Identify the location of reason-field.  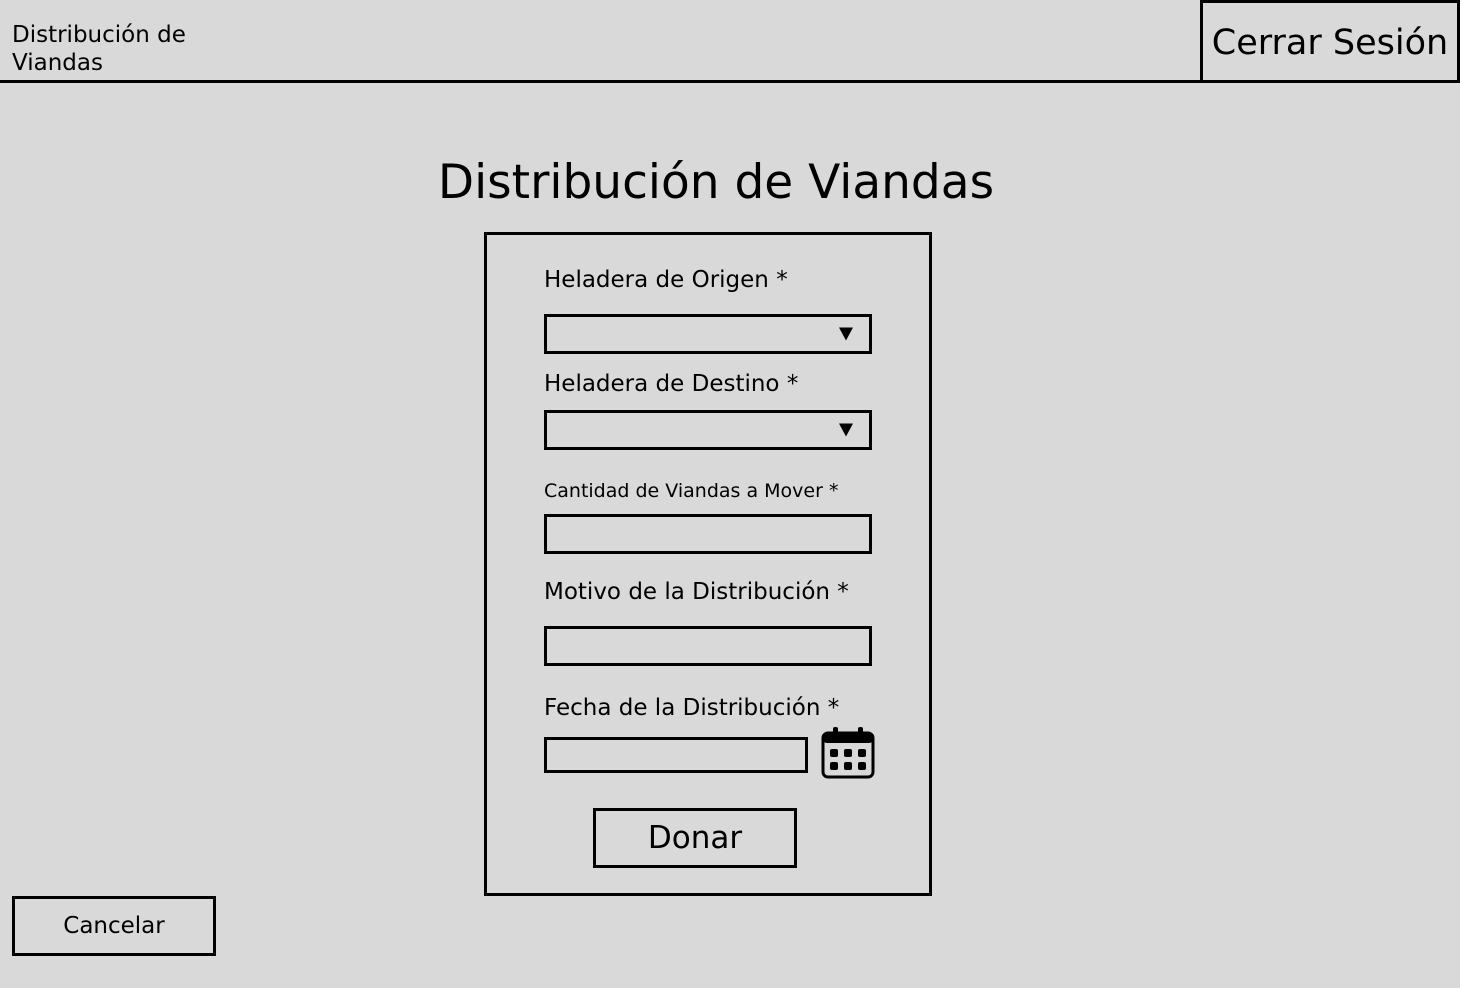
(708, 646).